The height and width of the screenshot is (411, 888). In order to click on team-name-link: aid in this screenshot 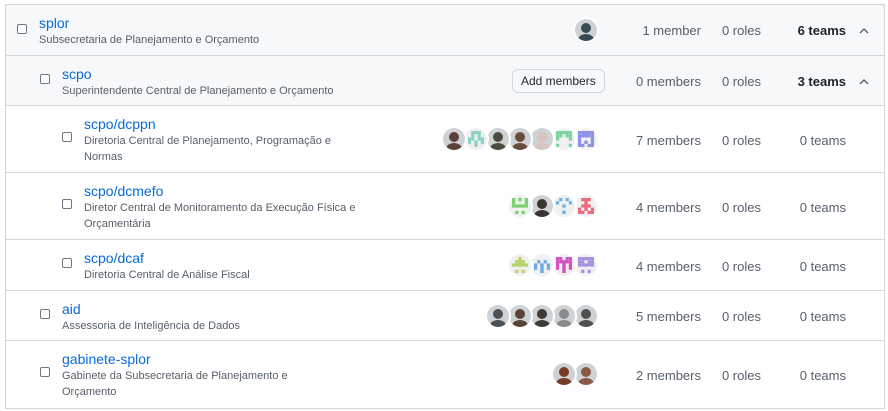, I will do `click(71, 309)`.